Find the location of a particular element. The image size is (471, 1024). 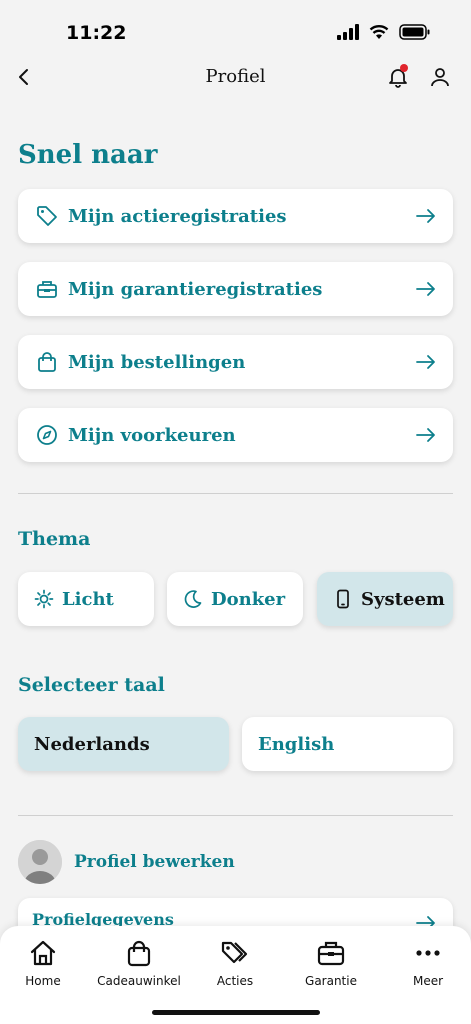

quick-link-label: Mijn voorkeuren is located at coordinates (152, 435).